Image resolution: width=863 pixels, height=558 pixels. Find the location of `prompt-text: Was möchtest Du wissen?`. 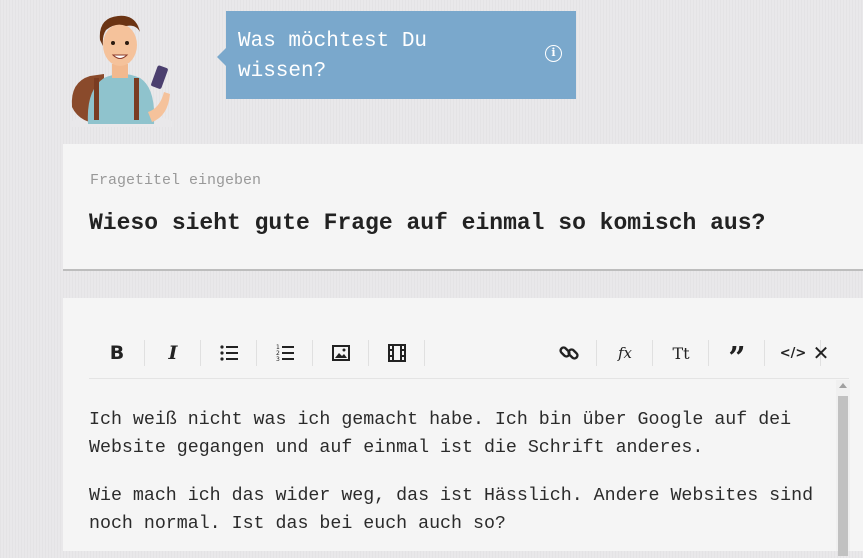

prompt-text: Was möchtest Du wissen? is located at coordinates (333, 56).